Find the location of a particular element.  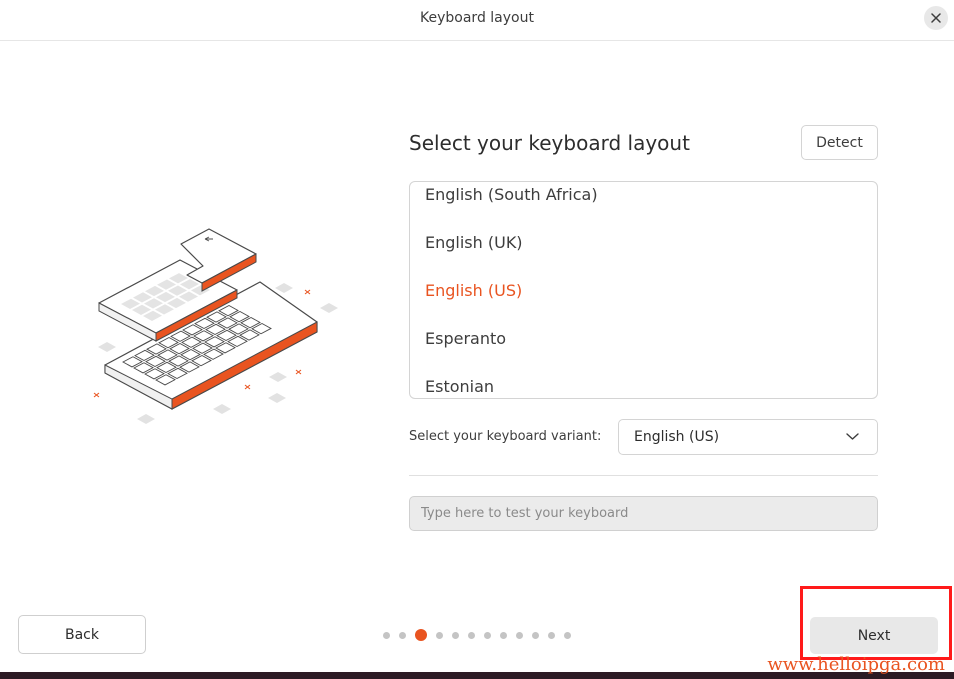

keyboard-test-input is located at coordinates (643, 513).